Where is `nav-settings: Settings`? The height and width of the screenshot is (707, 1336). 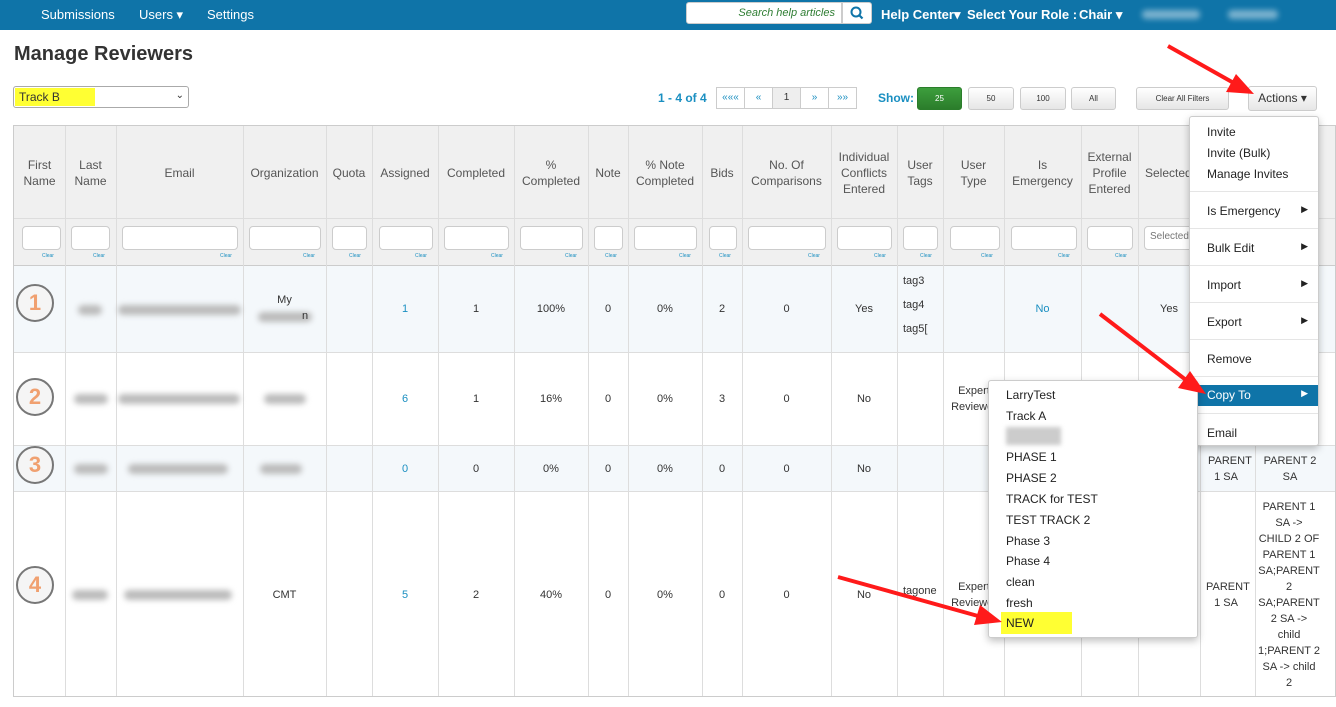 nav-settings: Settings is located at coordinates (230, 14).